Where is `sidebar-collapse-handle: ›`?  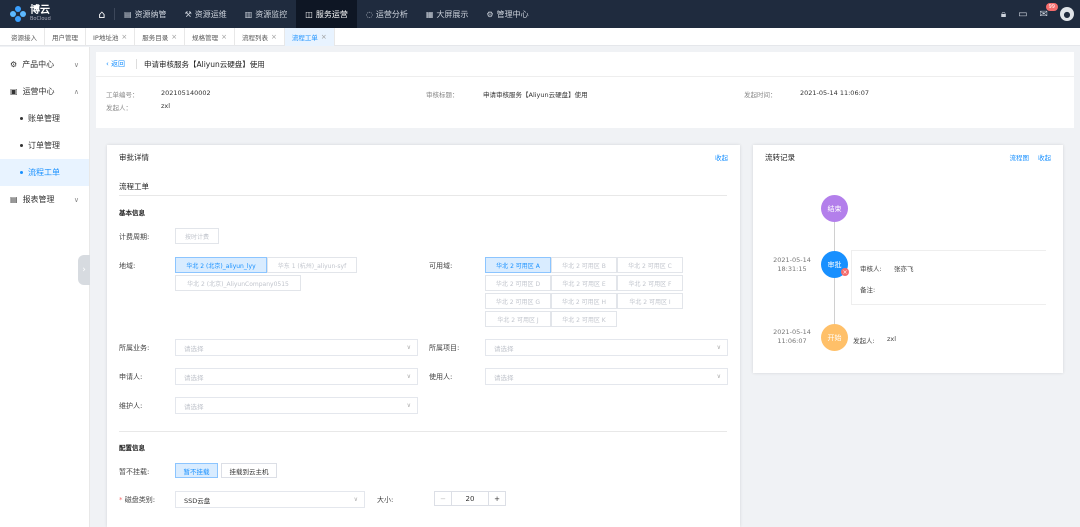 sidebar-collapse-handle: › is located at coordinates (84, 270).